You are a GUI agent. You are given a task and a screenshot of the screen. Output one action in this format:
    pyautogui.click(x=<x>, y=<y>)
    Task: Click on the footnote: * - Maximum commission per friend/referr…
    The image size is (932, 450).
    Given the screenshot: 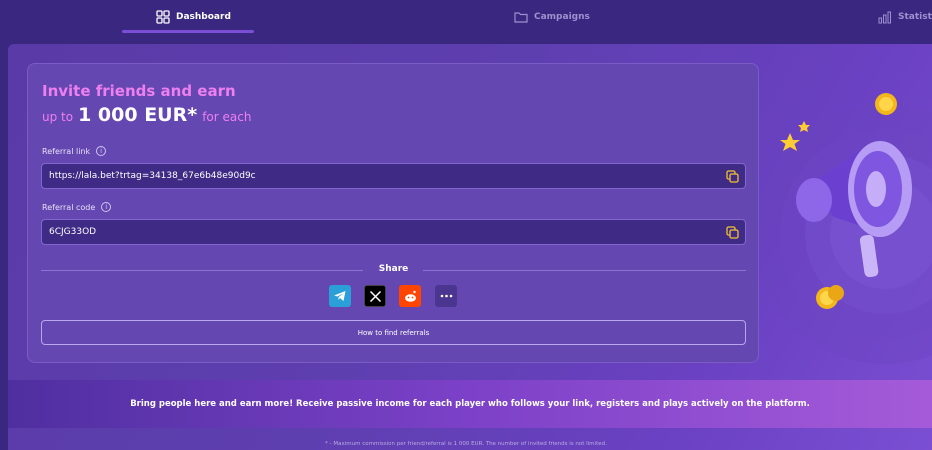 What is the action you would take?
    pyautogui.click(x=466, y=444)
    